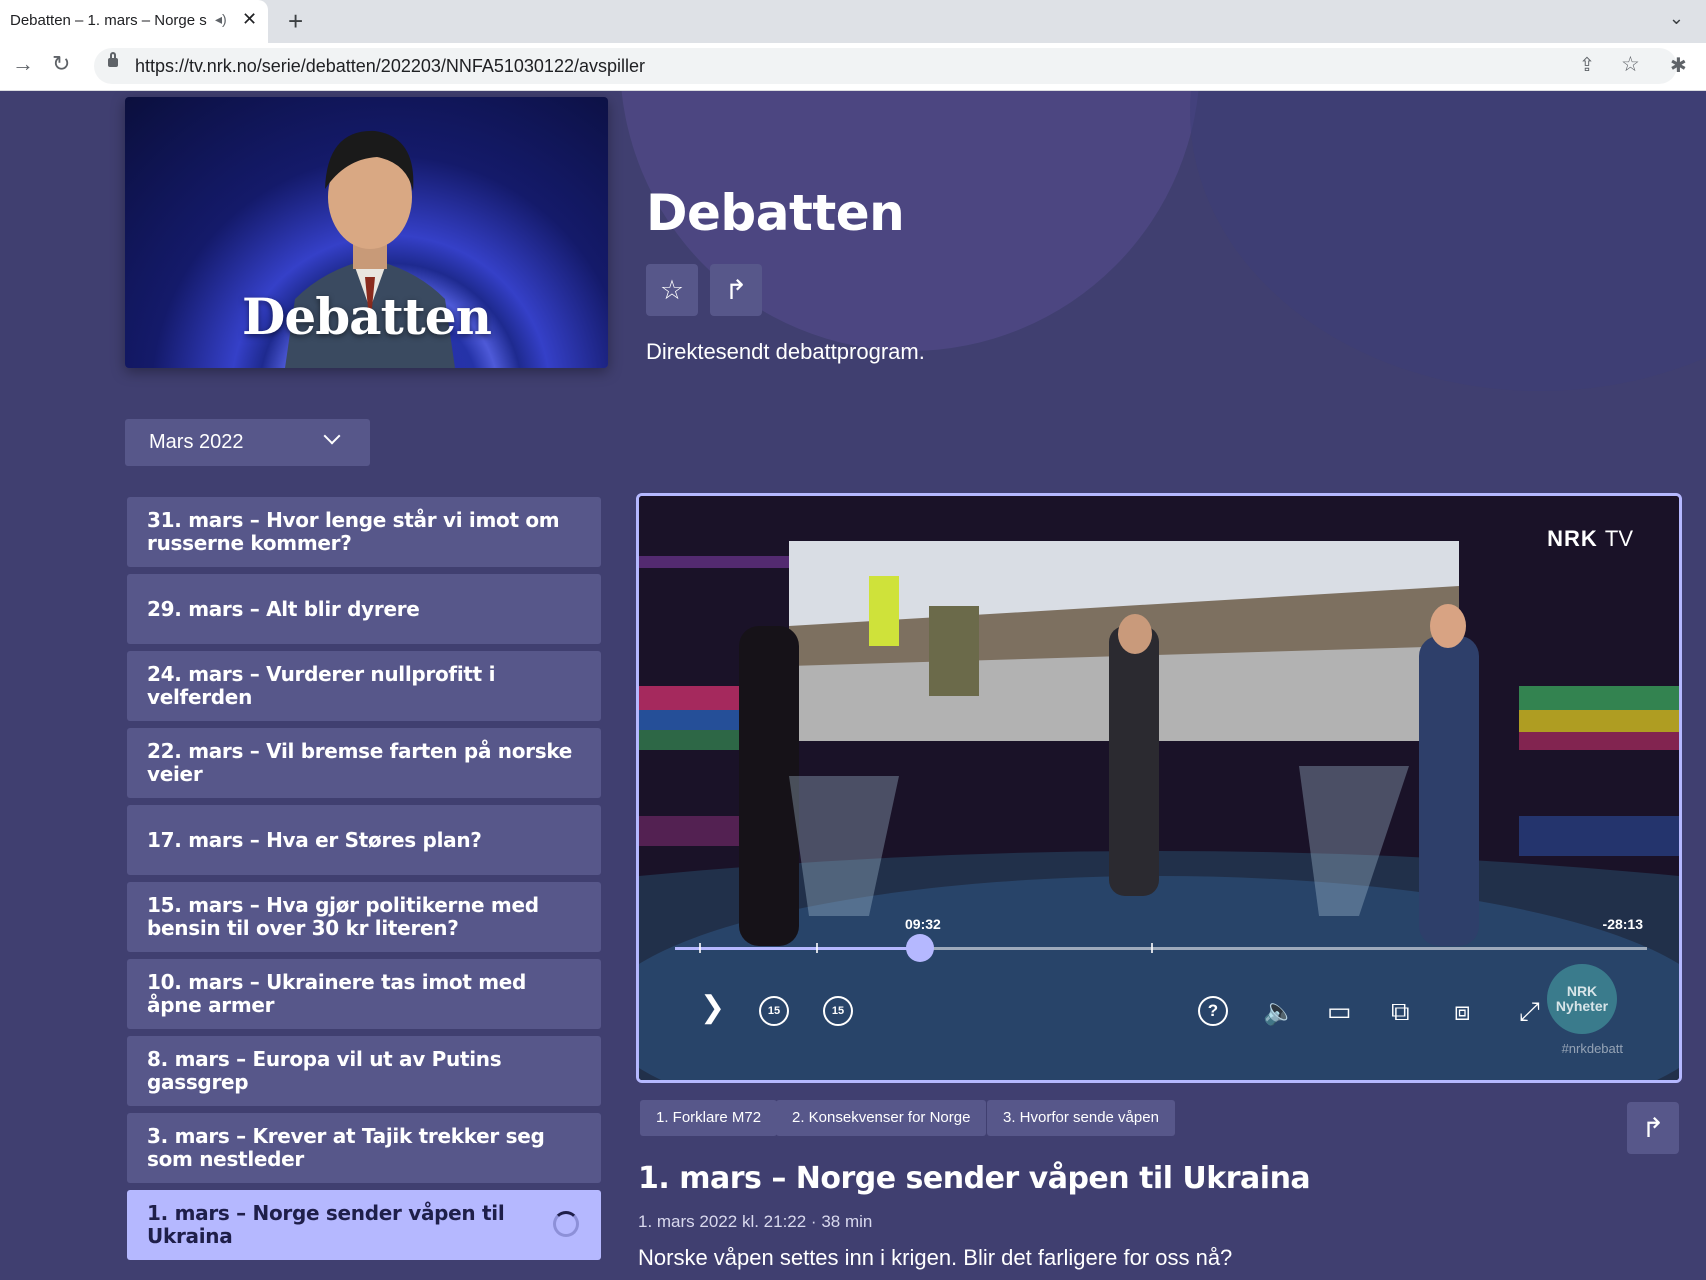 The image size is (1706, 1280). Describe the element at coordinates (295, 21) in the screenshot. I see `new-tab-button: +` at that location.